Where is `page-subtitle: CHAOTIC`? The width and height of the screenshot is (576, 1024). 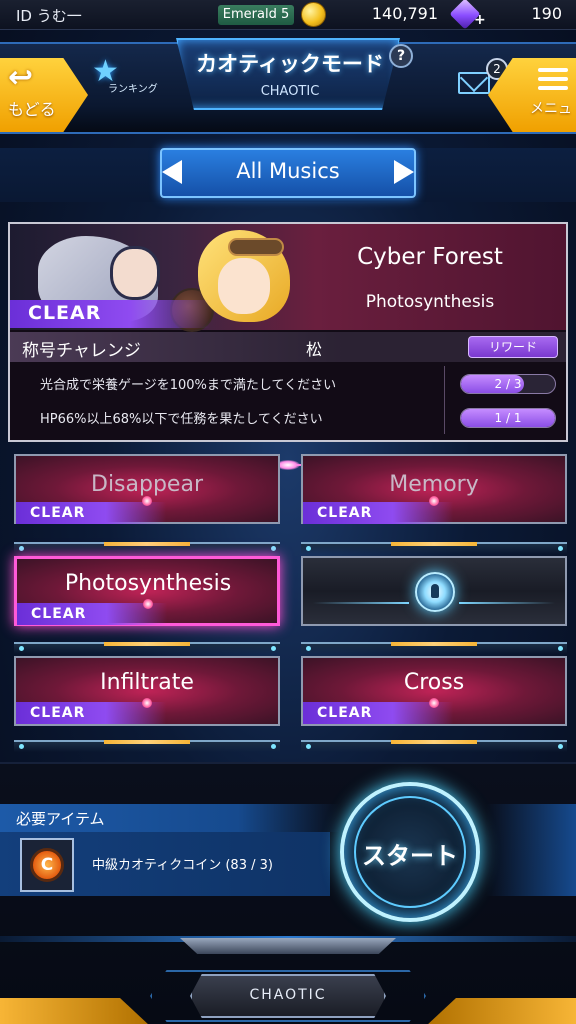
page-subtitle: CHAOTIC is located at coordinates (290, 91).